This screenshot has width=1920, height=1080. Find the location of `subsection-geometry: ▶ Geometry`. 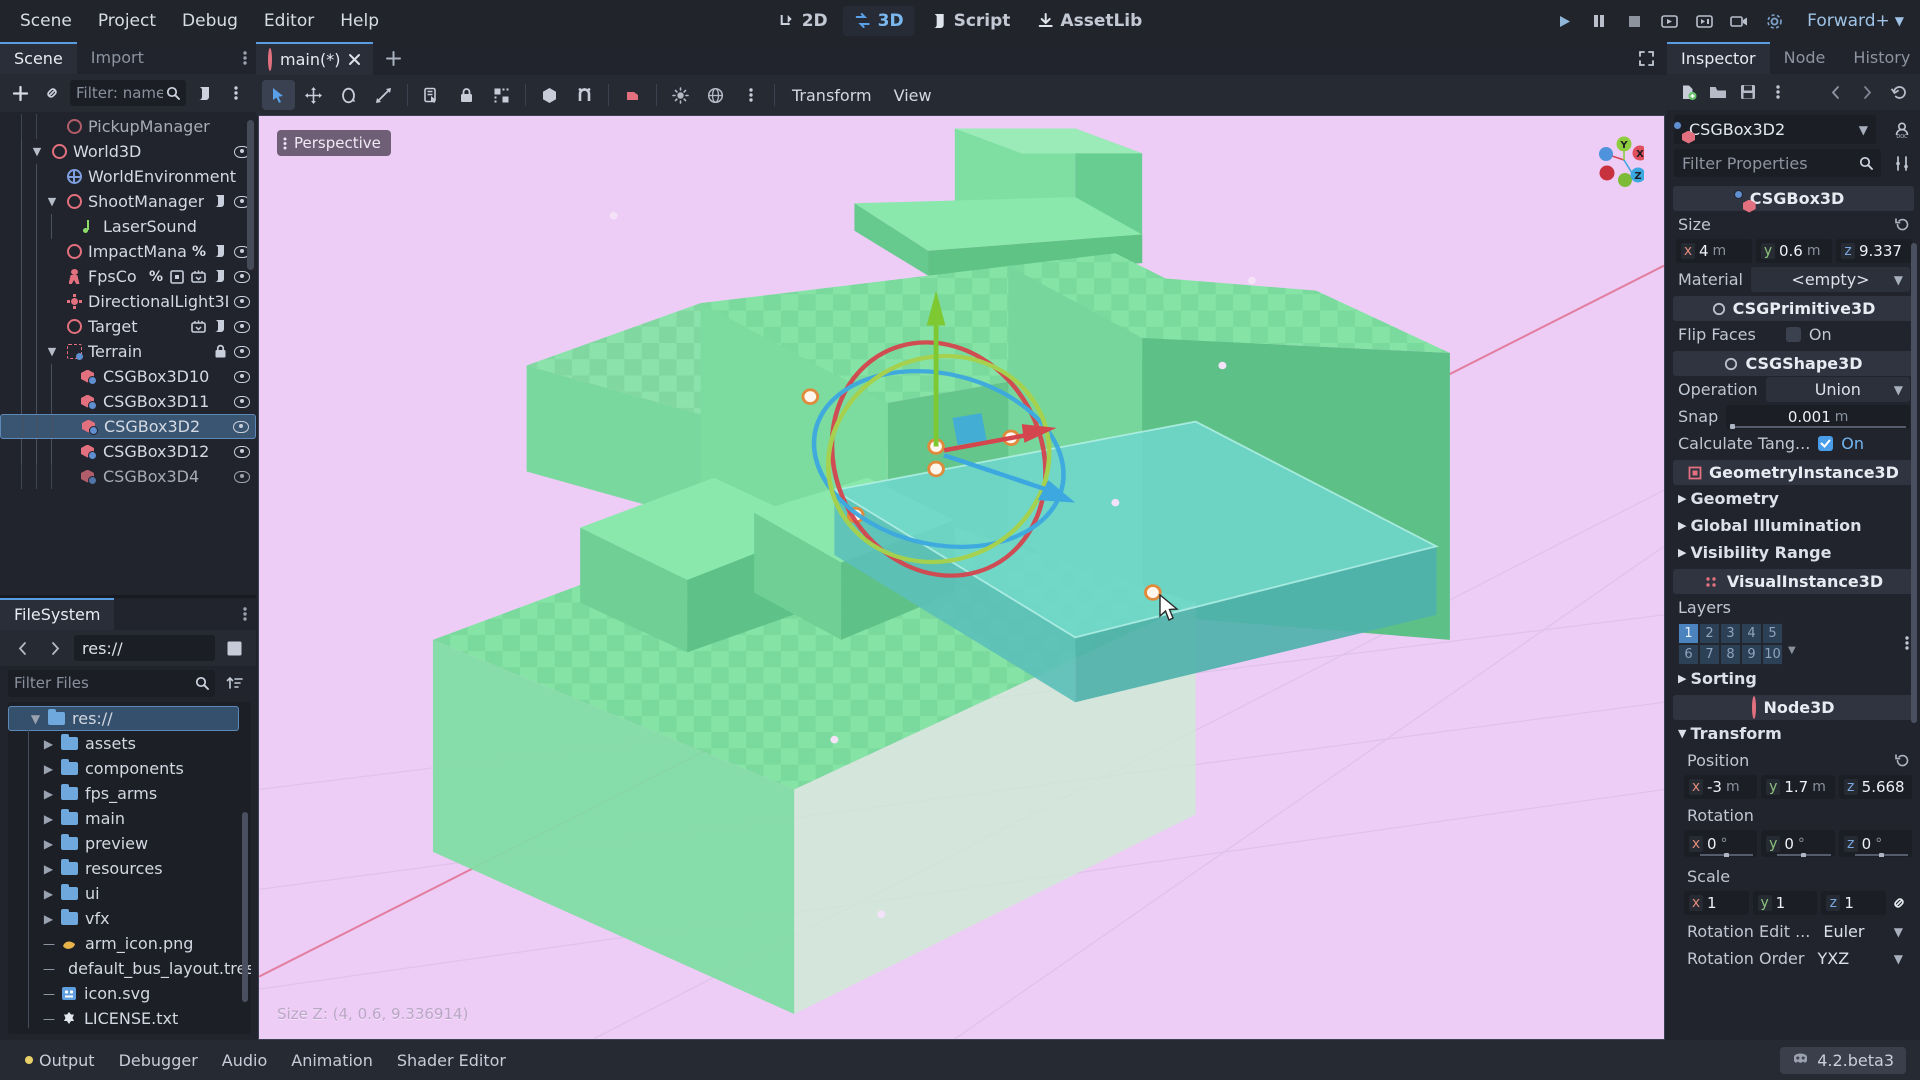

subsection-geometry: ▶ Geometry is located at coordinates (1793, 498).